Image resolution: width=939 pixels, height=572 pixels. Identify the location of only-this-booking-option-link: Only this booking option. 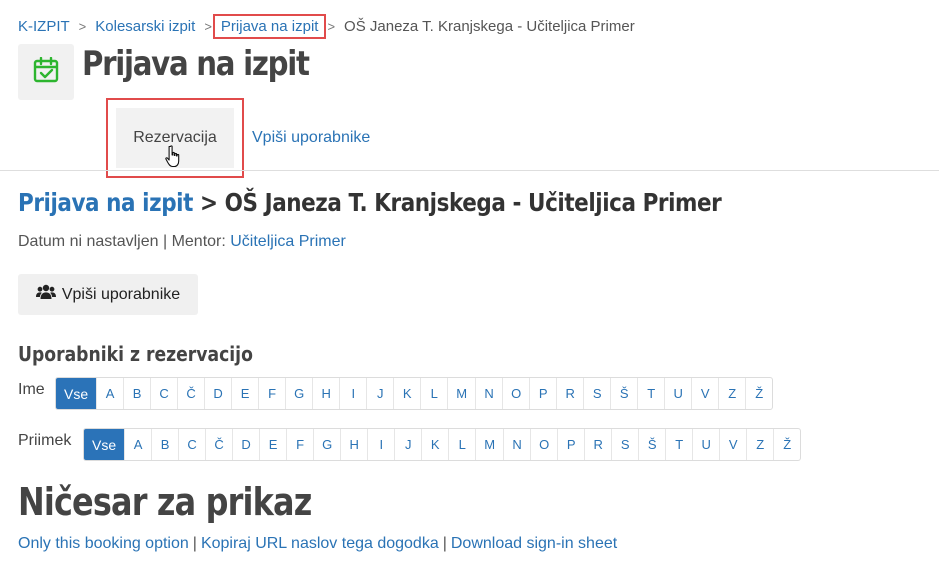
(103, 543).